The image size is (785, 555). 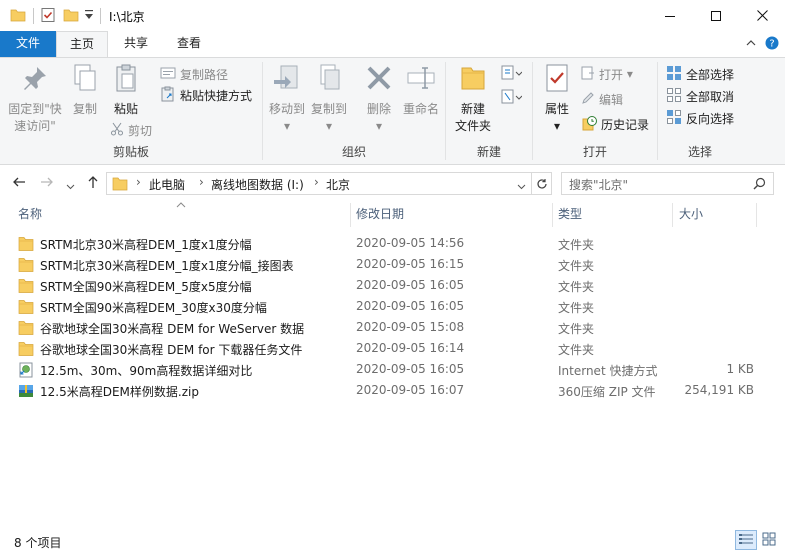 What do you see at coordinates (189, 44) in the screenshot?
I see `tab-view: 查看` at bounding box center [189, 44].